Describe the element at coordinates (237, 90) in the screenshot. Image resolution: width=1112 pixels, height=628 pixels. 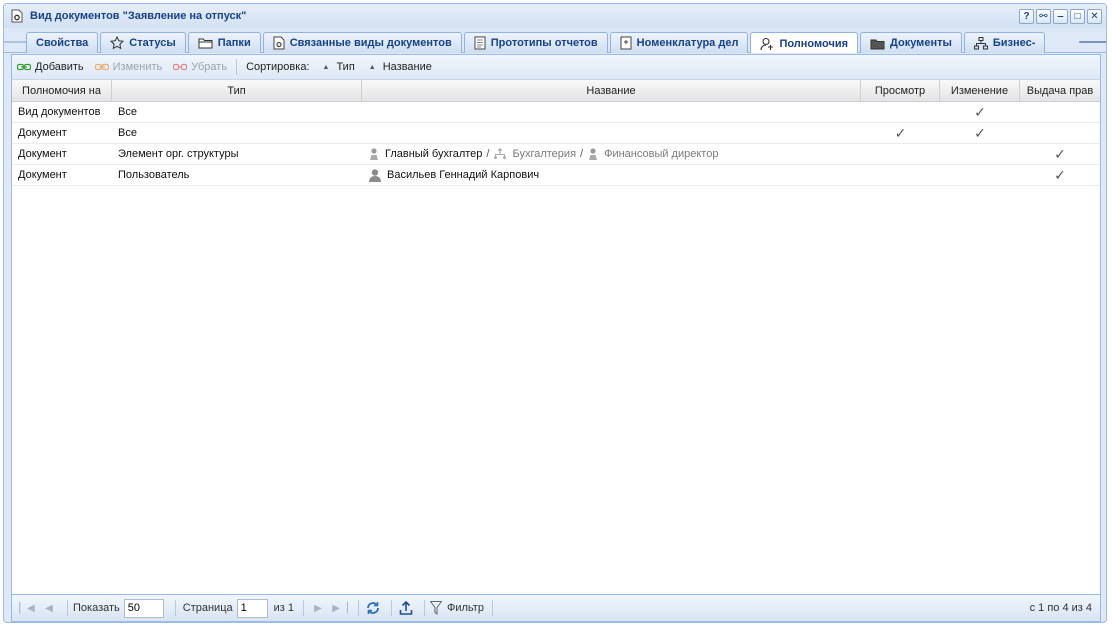
I see `column-header-type: Тип` at that location.